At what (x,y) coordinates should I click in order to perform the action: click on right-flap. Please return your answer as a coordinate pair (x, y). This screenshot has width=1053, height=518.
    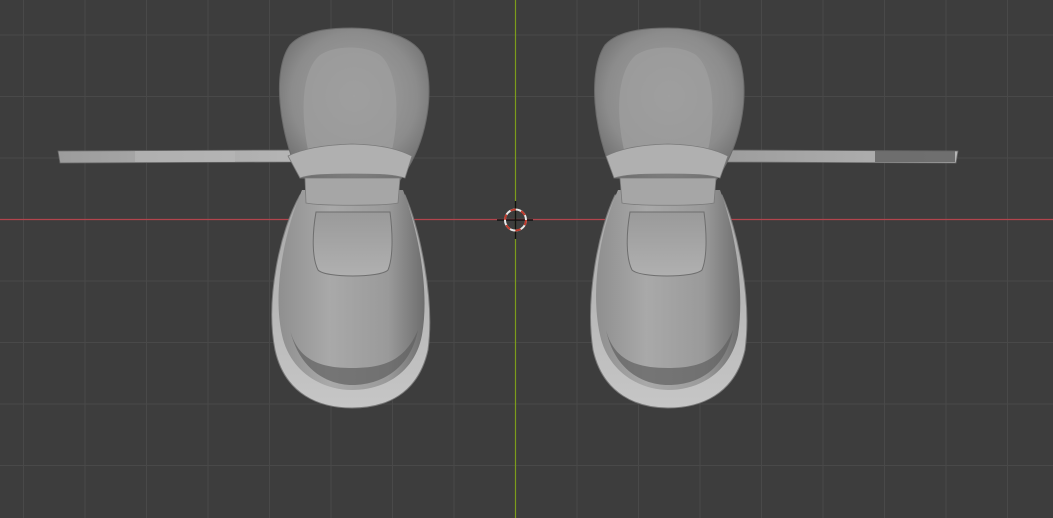
    Looking at the image, I should click on (667, 161).